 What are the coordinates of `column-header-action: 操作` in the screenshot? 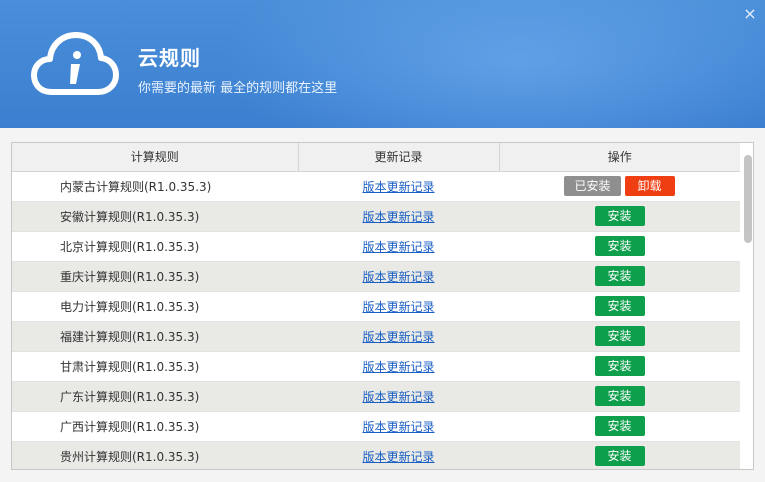 It's located at (619, 157).